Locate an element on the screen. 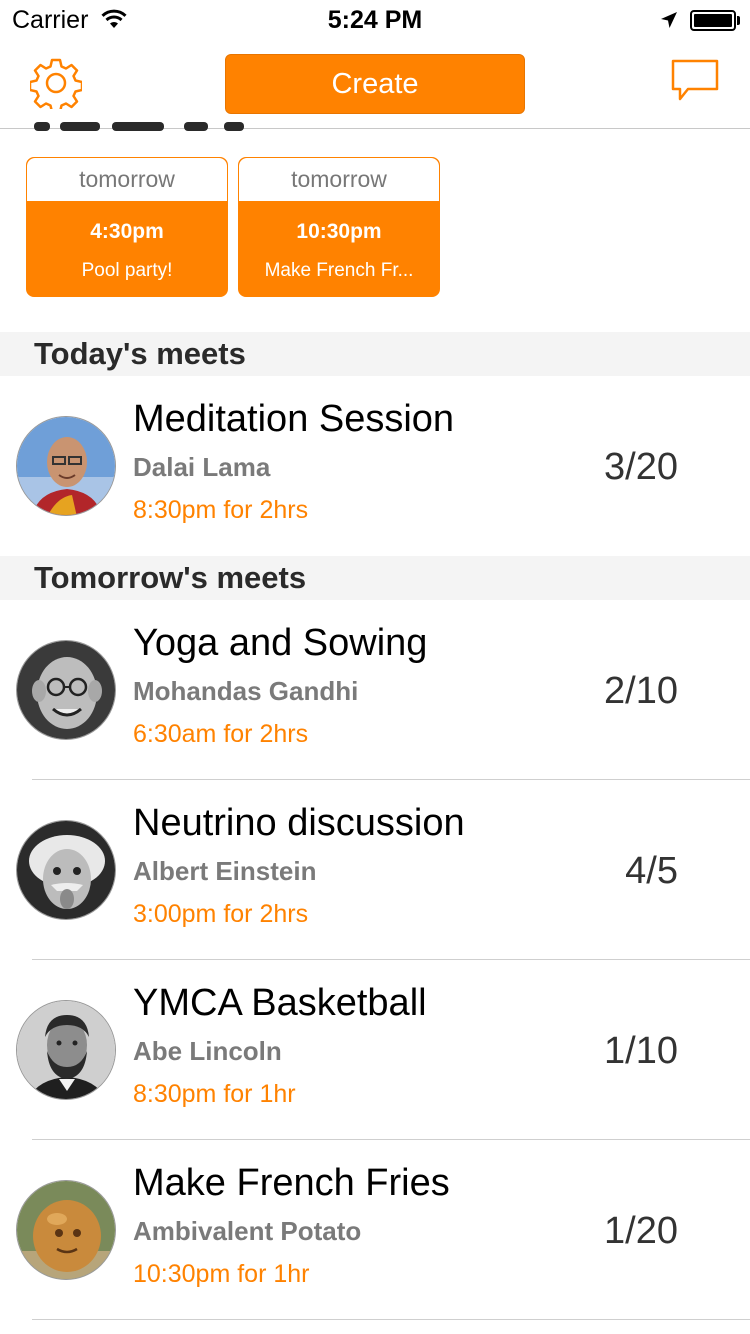 This screenshot has width=750, height=1334. meet-attendee-count: 1/20 is located at coordinates (641, 1231).